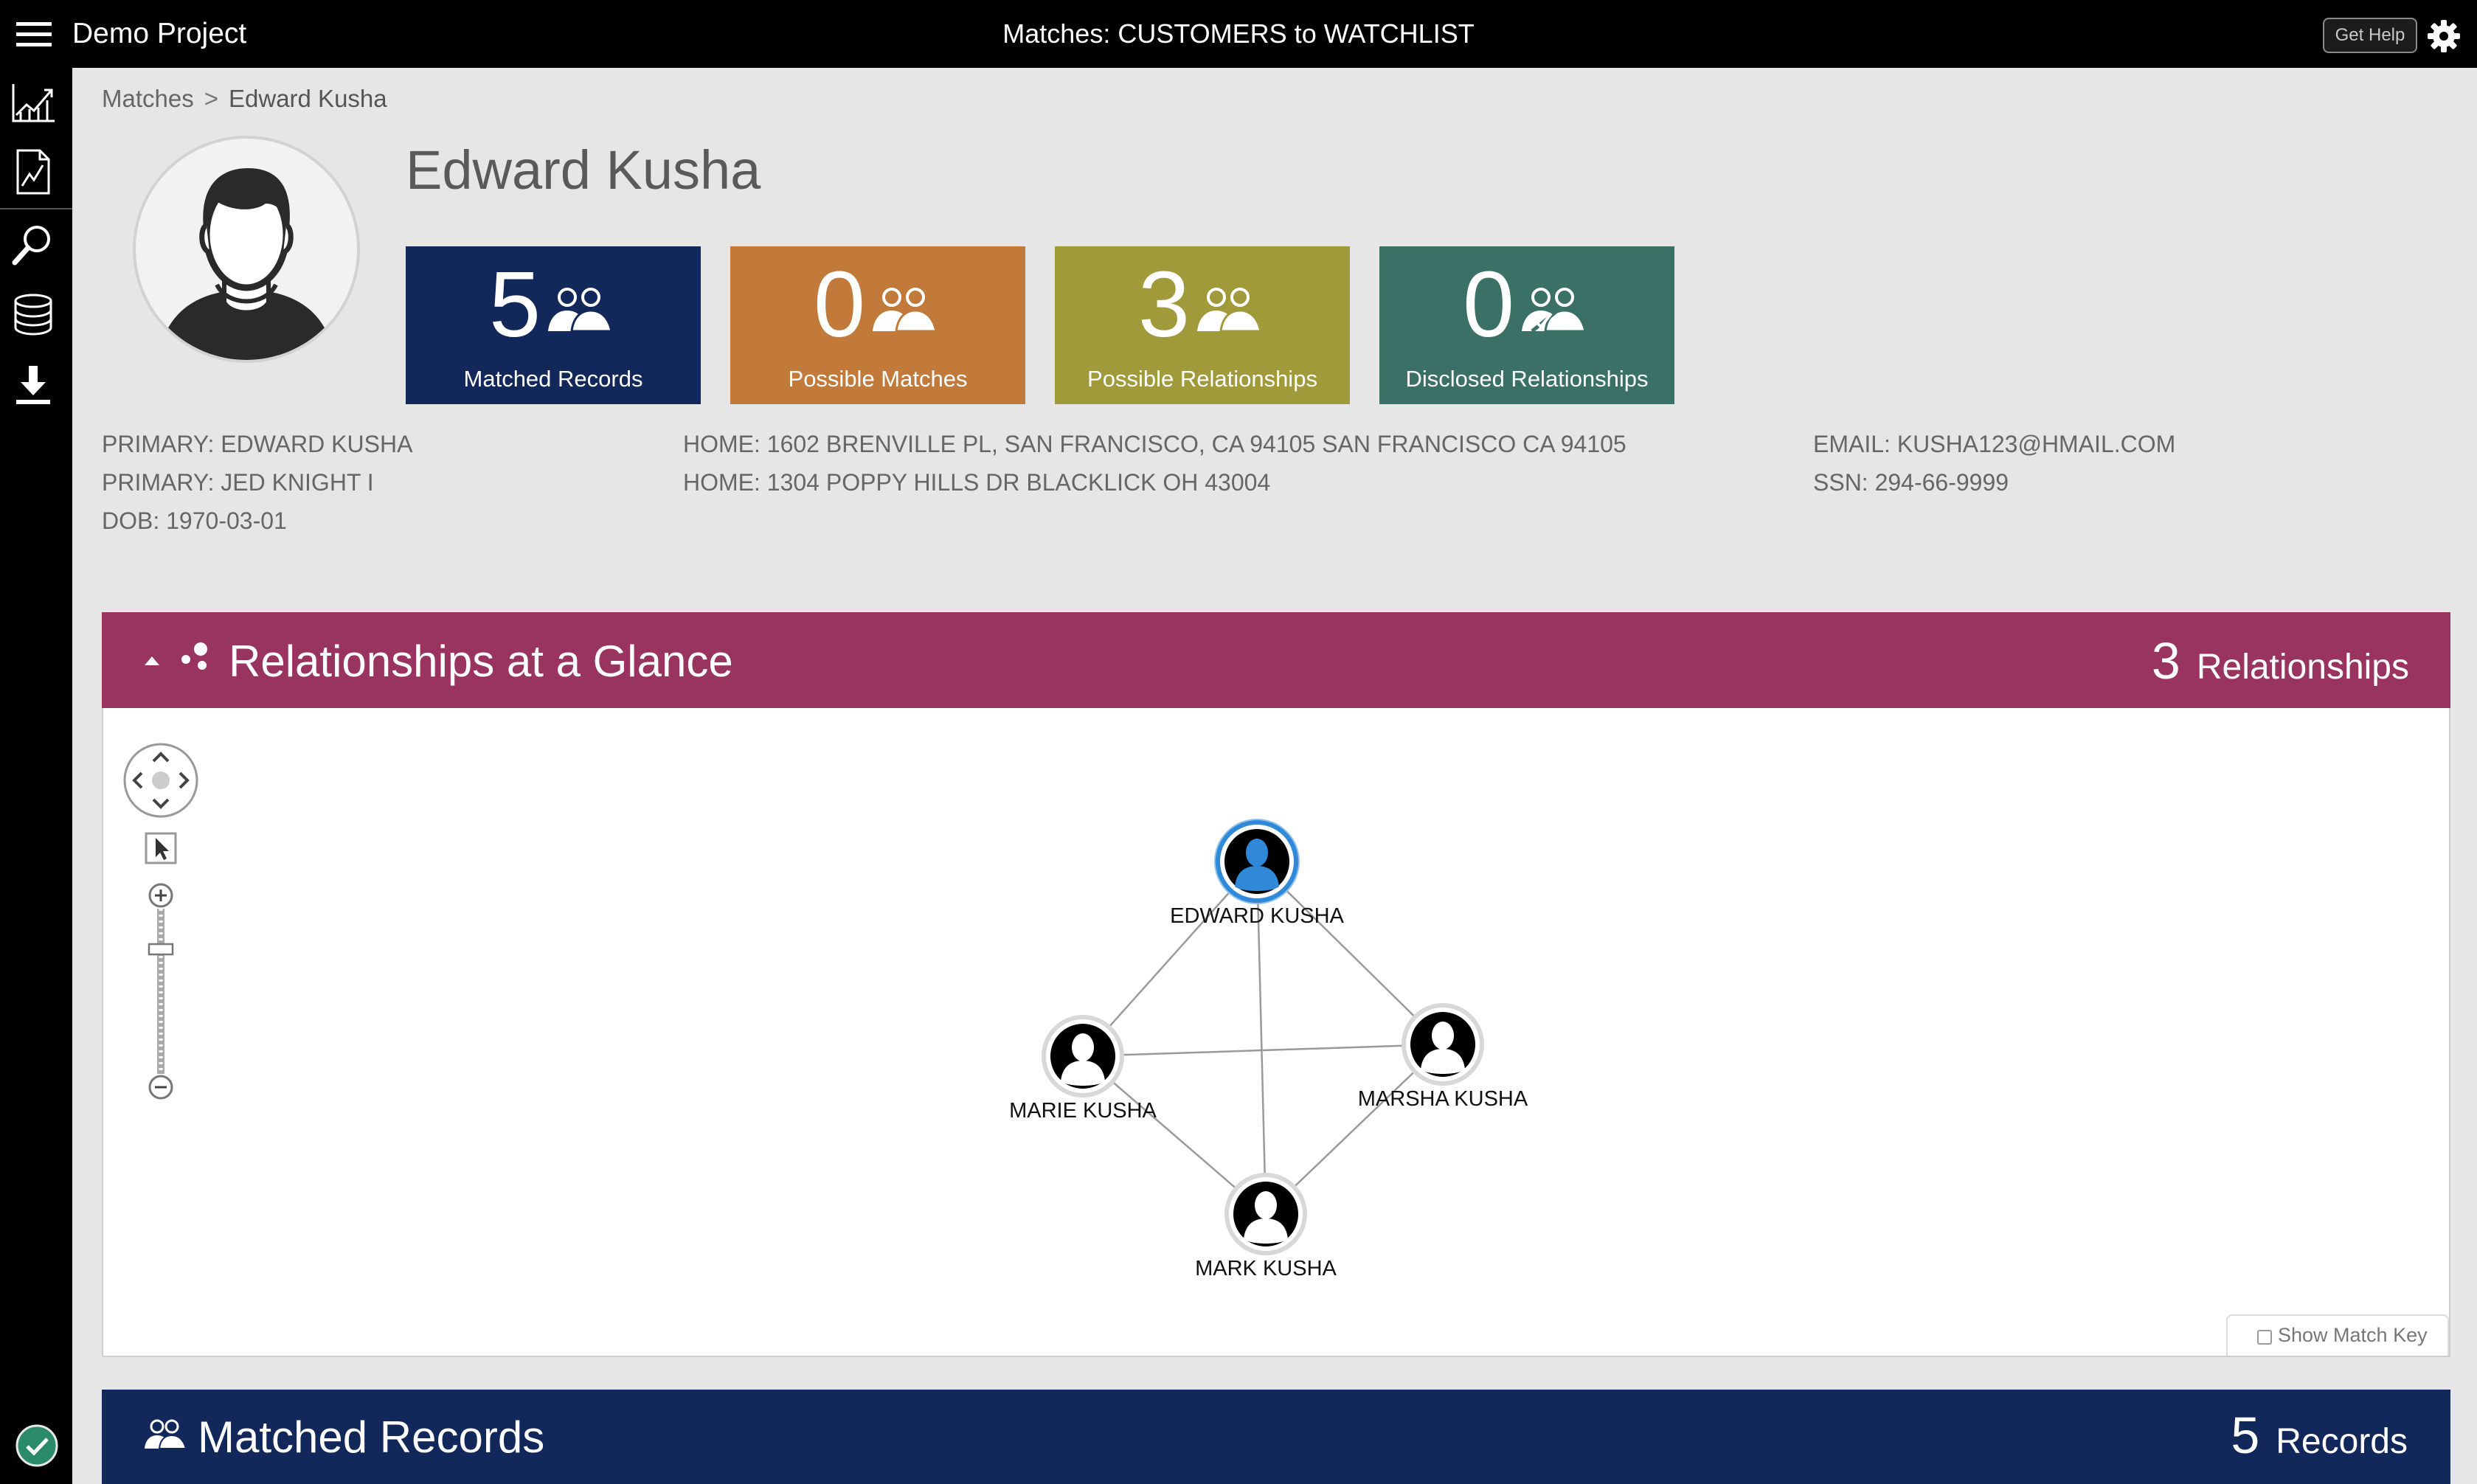 The height and width of the screenshot is (1484, 2477). What do you see at coordinates (1554, 310) in the screenshot?
I see `people-disclosed-icon` at bounding box center [1554, 310].